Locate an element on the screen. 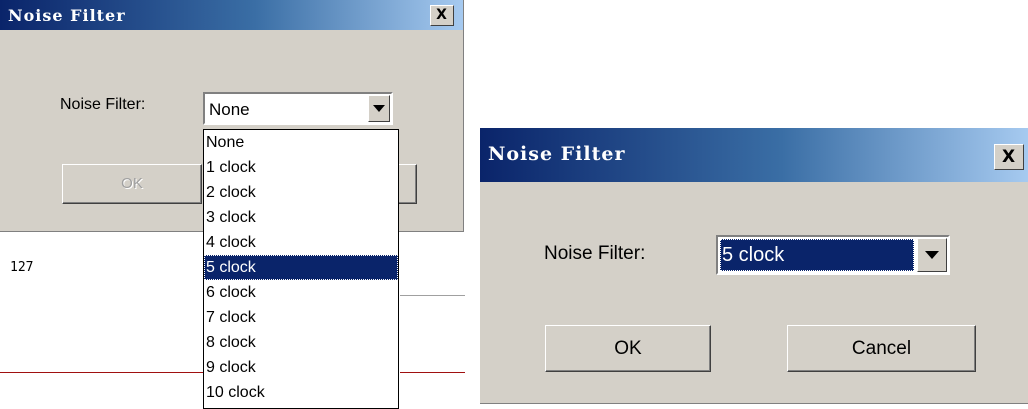  noise-filter-combo-right: 5 clock is located at coordinates (833, 255).